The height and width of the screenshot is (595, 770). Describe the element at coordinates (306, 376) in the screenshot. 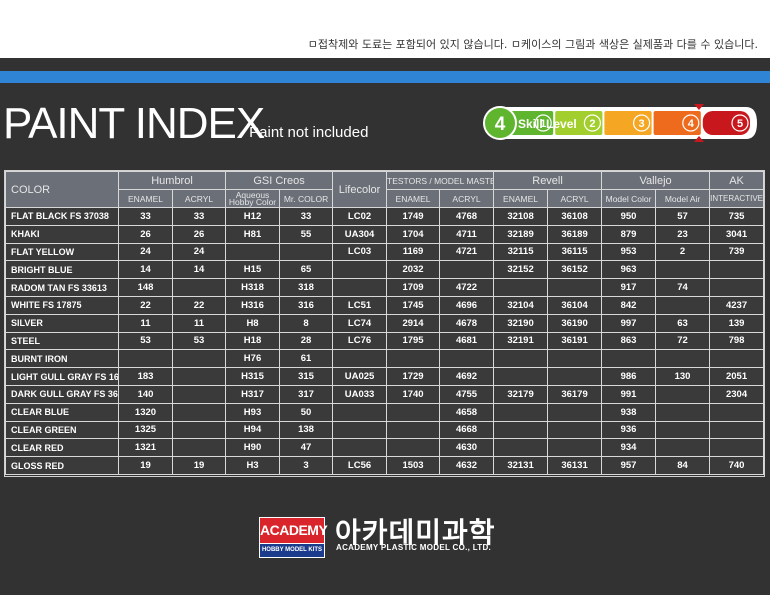

I see `paint-code-cell: 315` at that location.